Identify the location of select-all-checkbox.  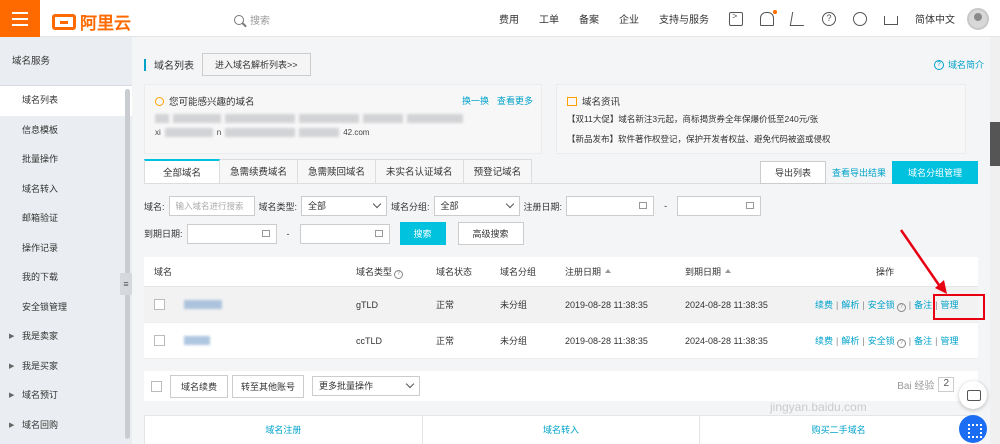
(156, 386).